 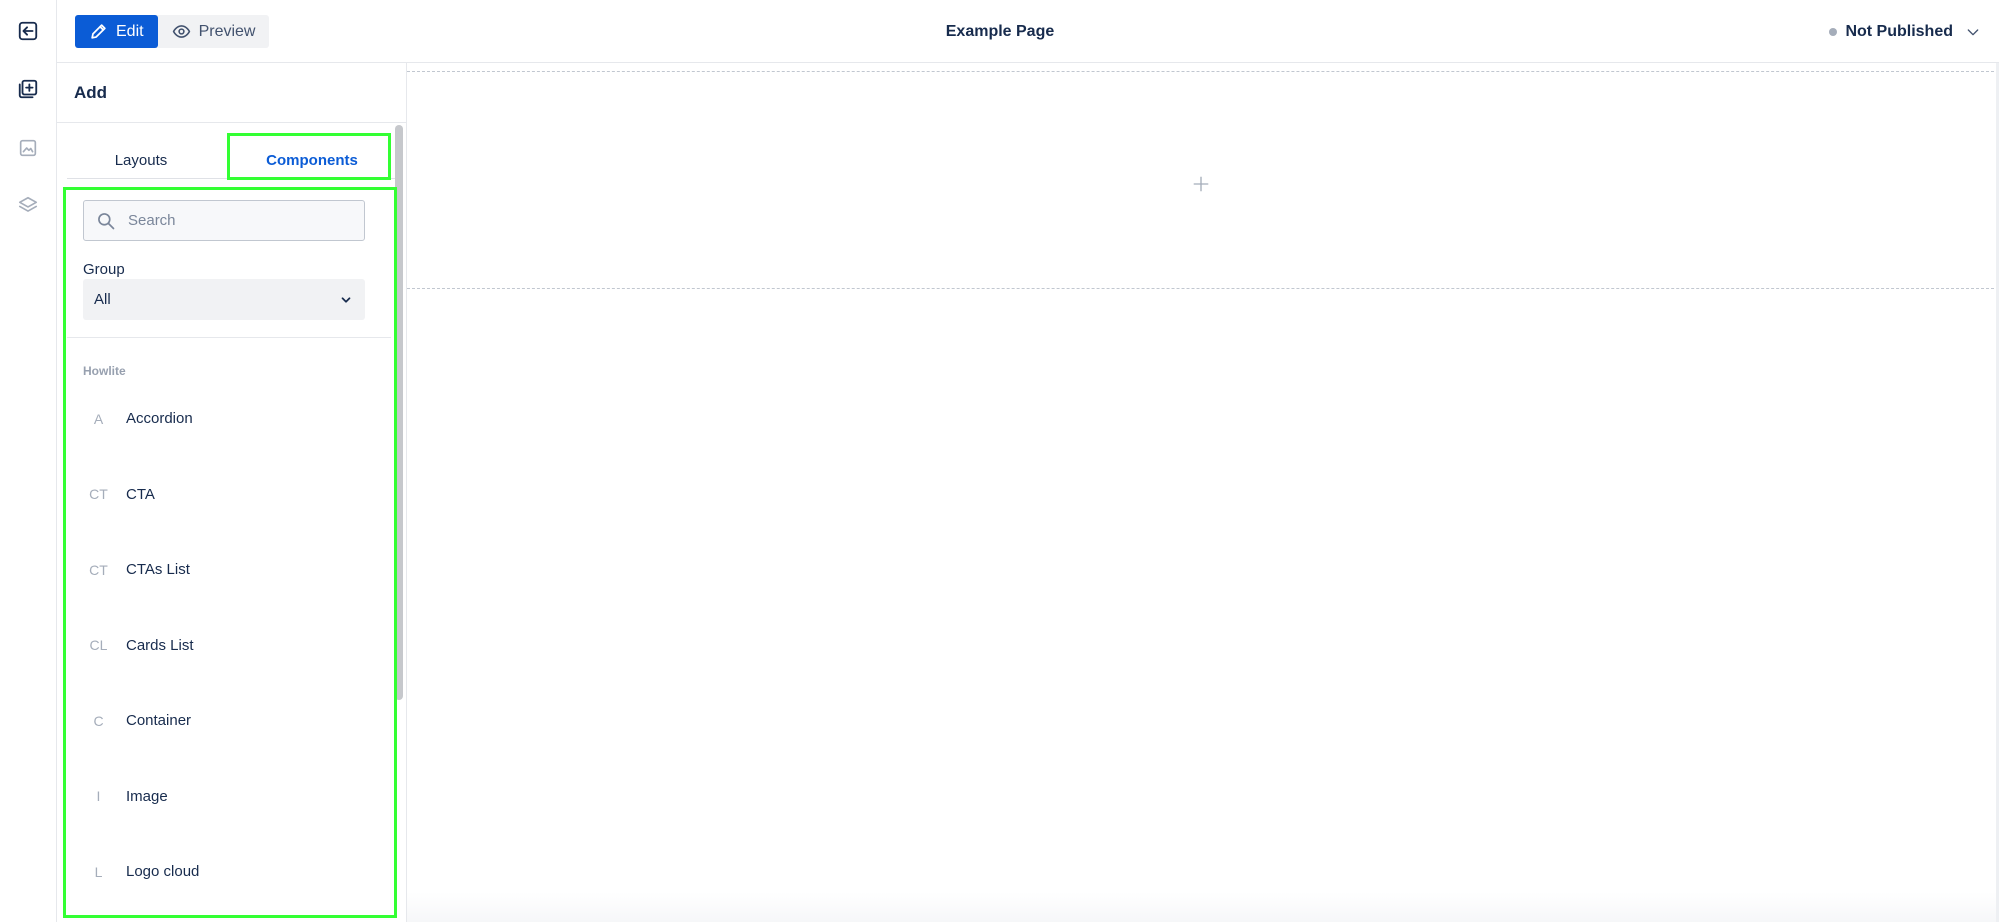 I want to click on divider, so click(x=229, y=337).